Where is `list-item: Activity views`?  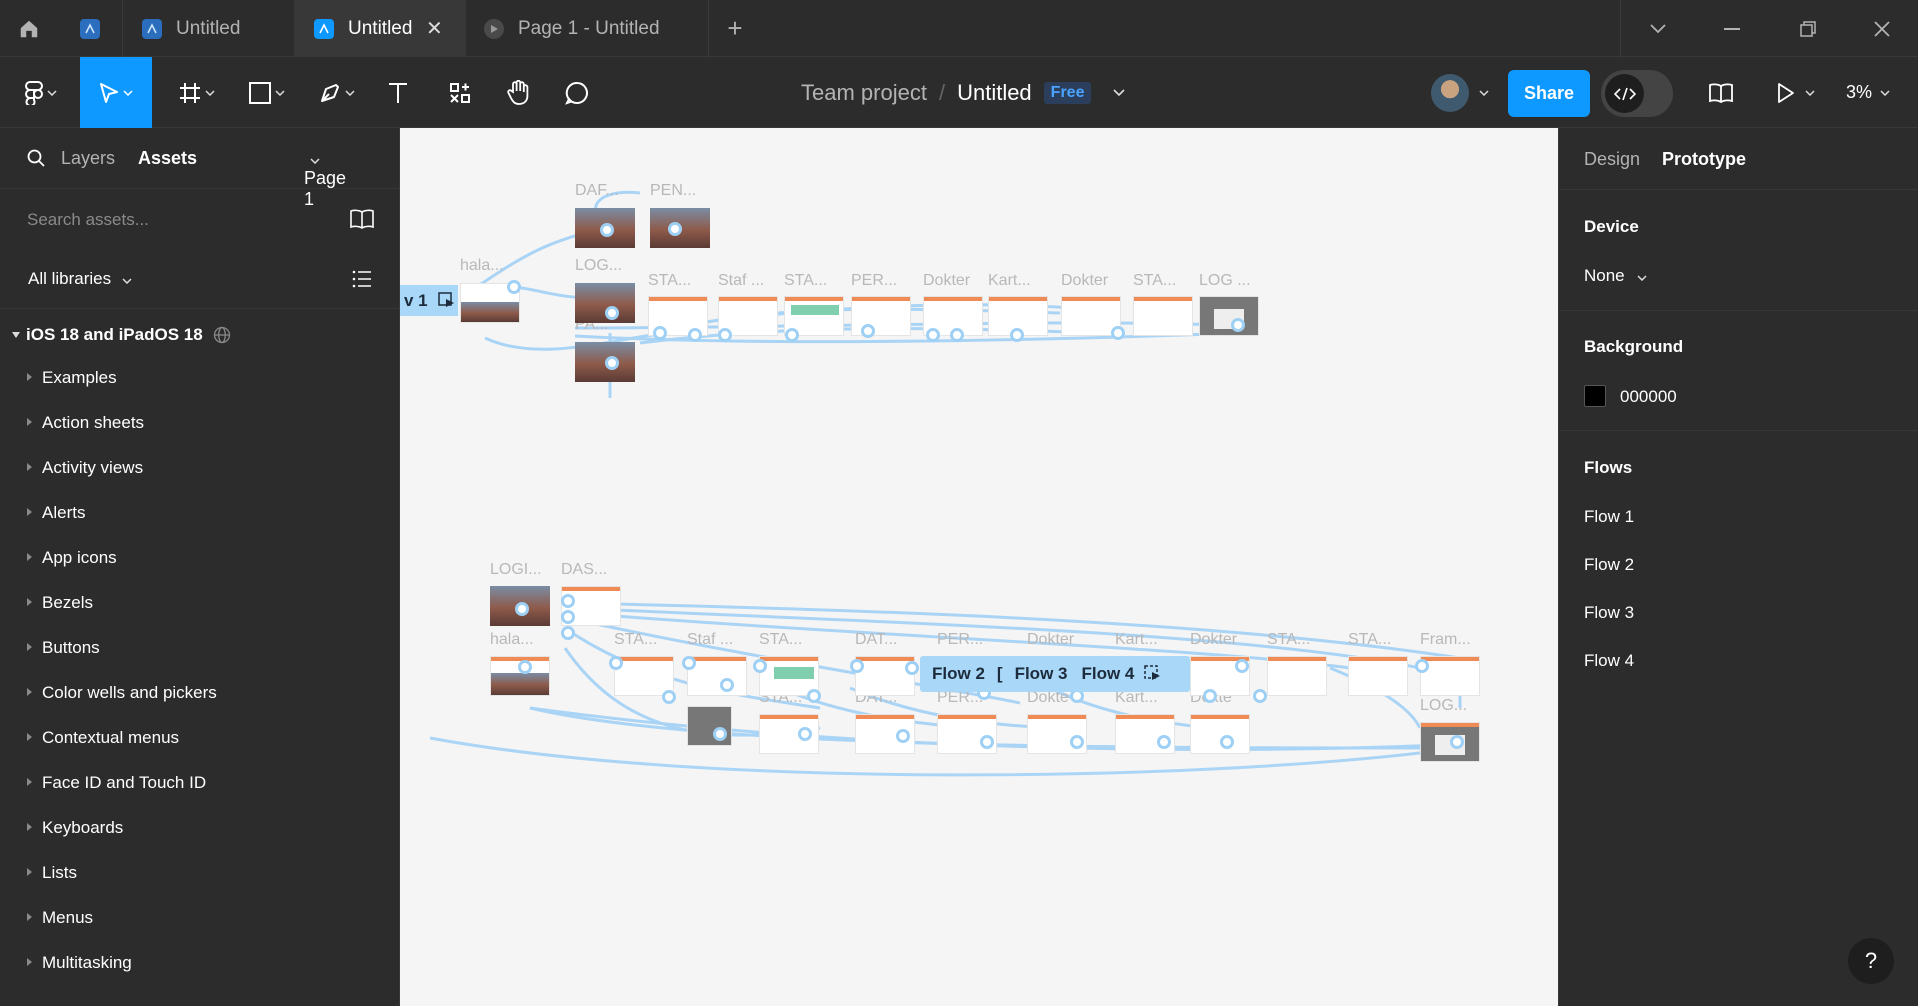
list-item: Activity views is located at coordinates (200, 467).